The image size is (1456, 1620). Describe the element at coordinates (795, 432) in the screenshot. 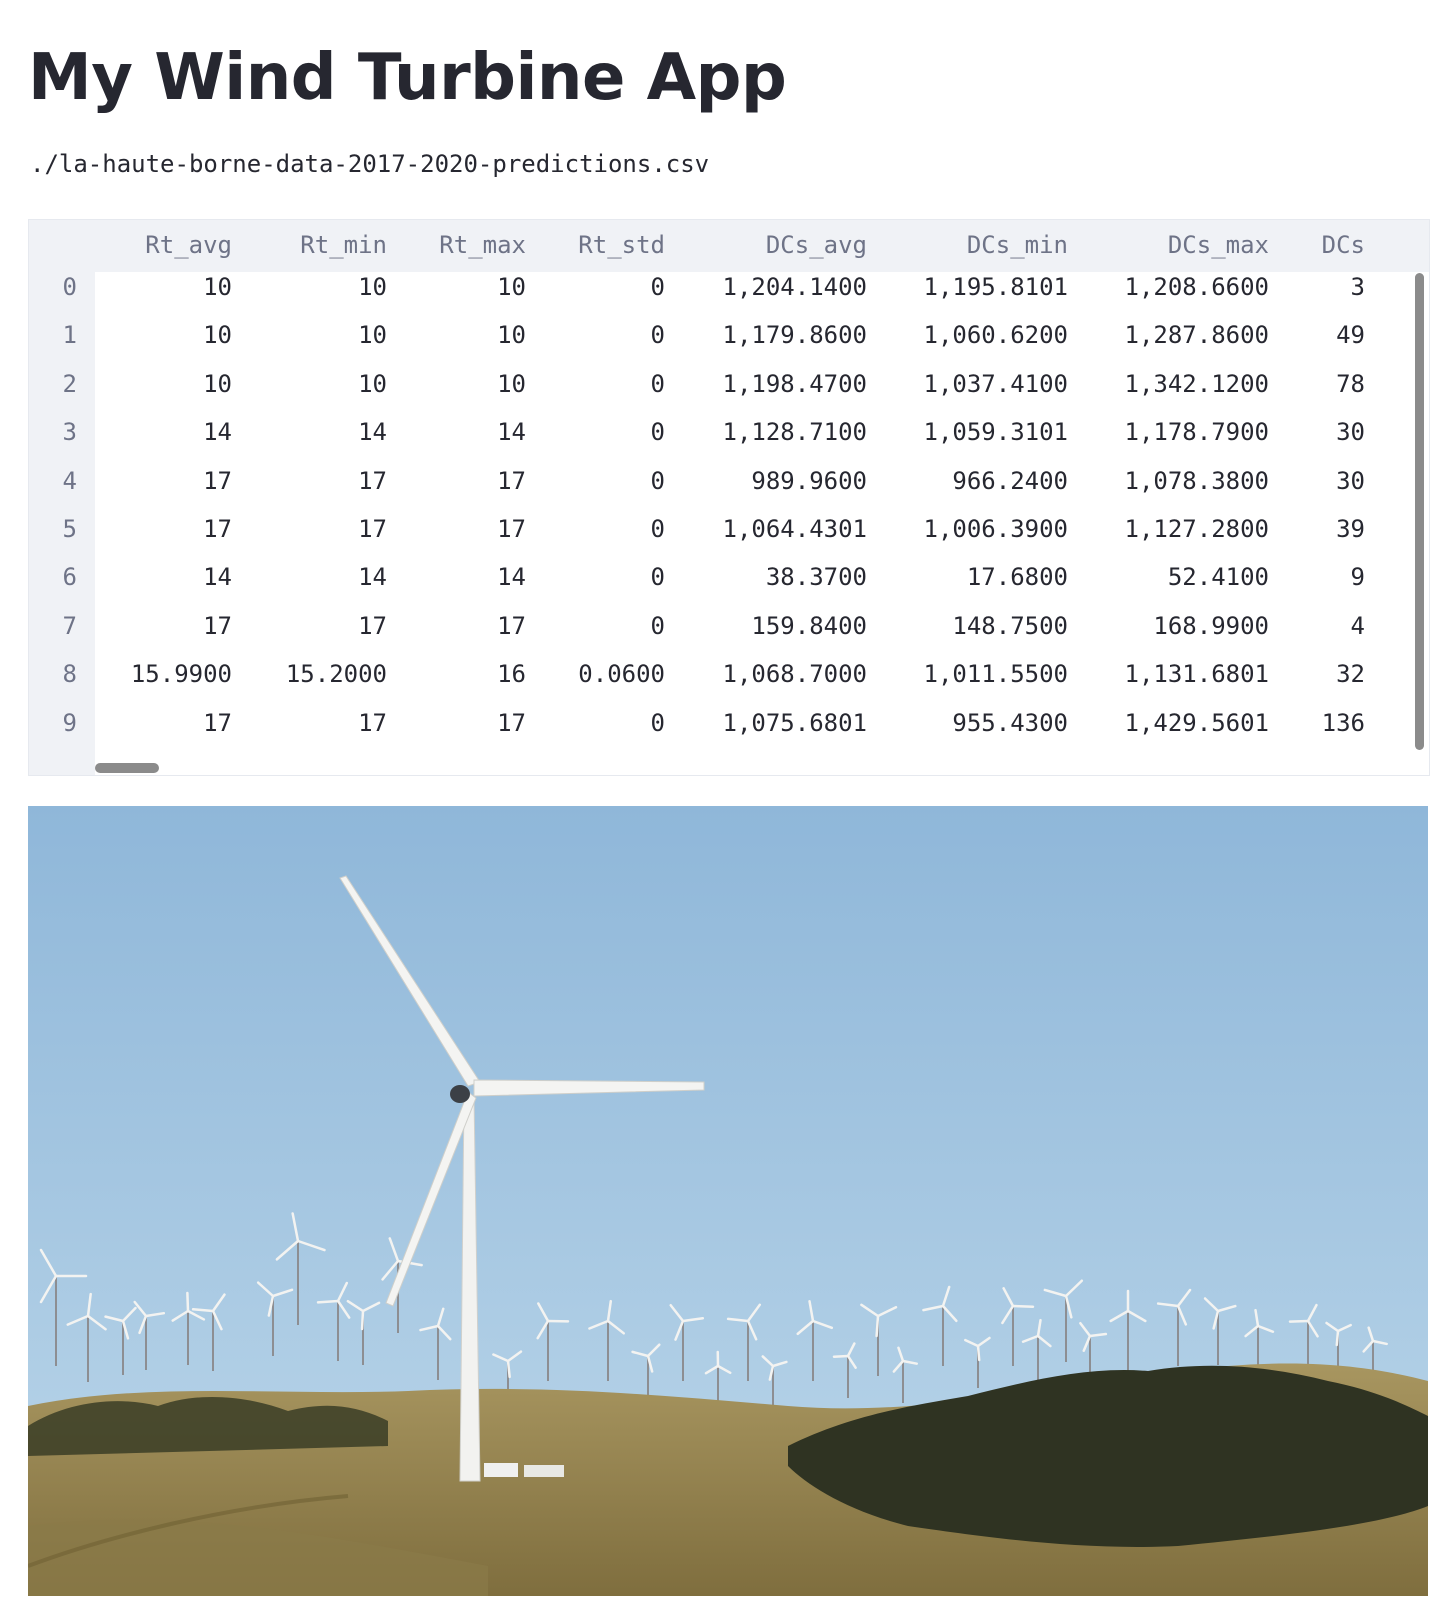

I see `table-cell: 1,128.7100` at that location.